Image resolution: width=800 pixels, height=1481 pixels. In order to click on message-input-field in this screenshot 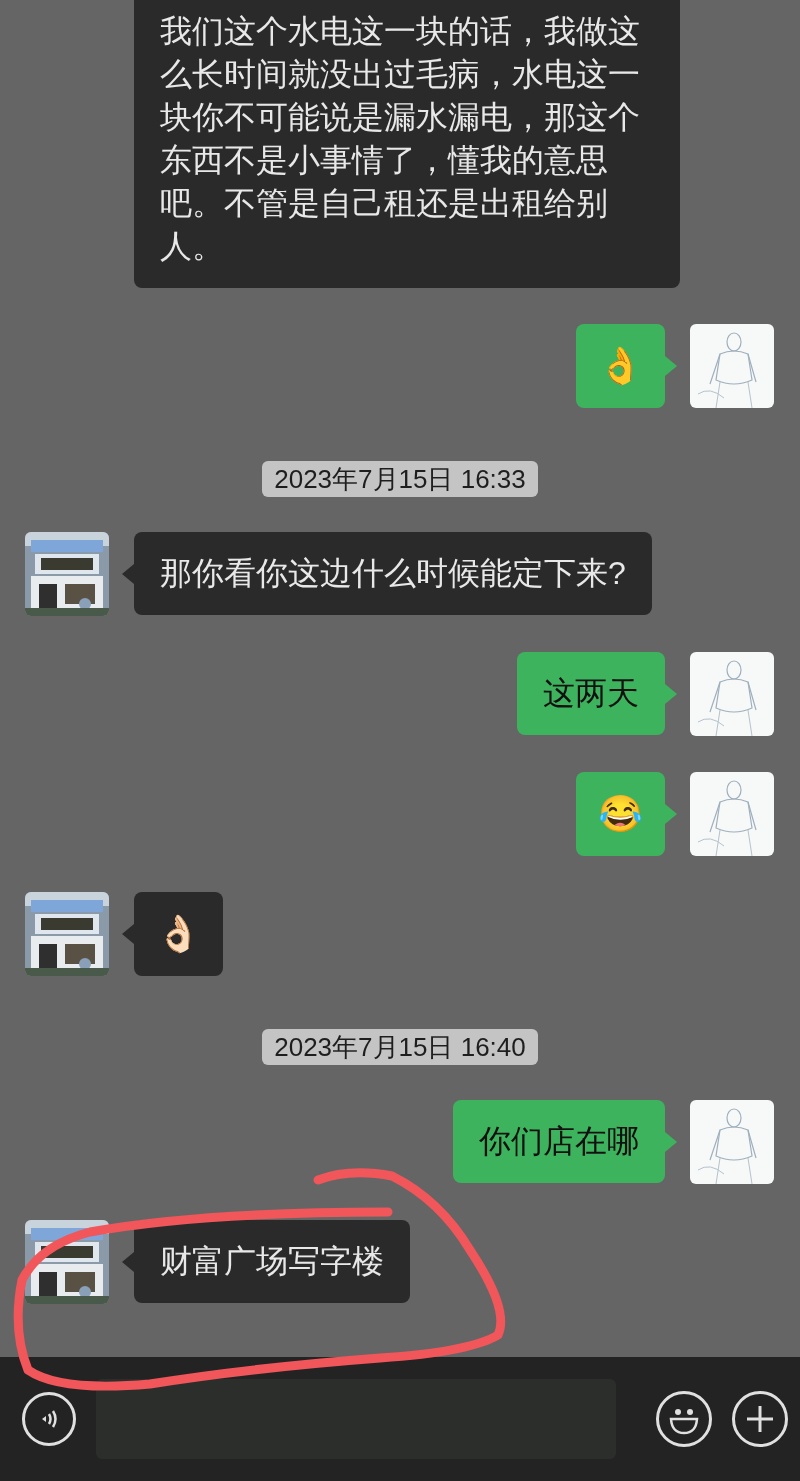, I will do `click(356, 1419)`.